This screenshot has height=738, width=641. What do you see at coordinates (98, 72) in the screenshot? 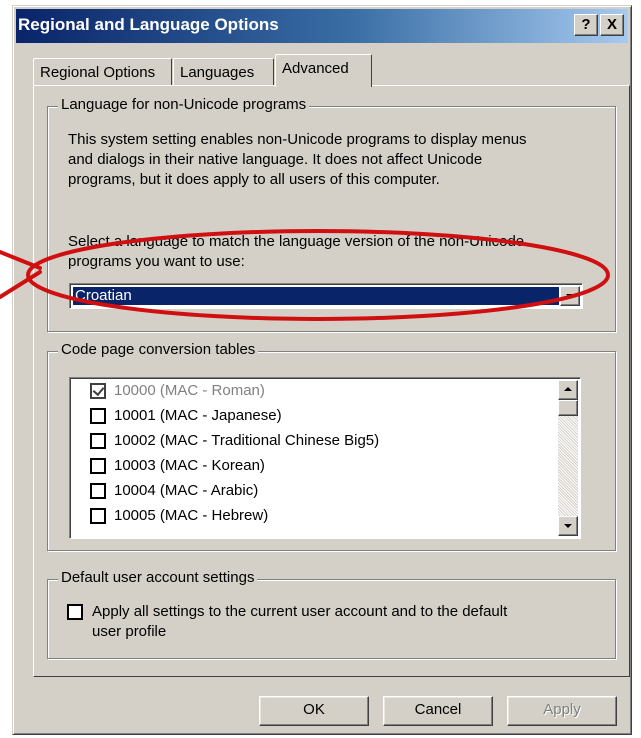
I see `tab-label: Regional Options` at bounding box center [98, 72].